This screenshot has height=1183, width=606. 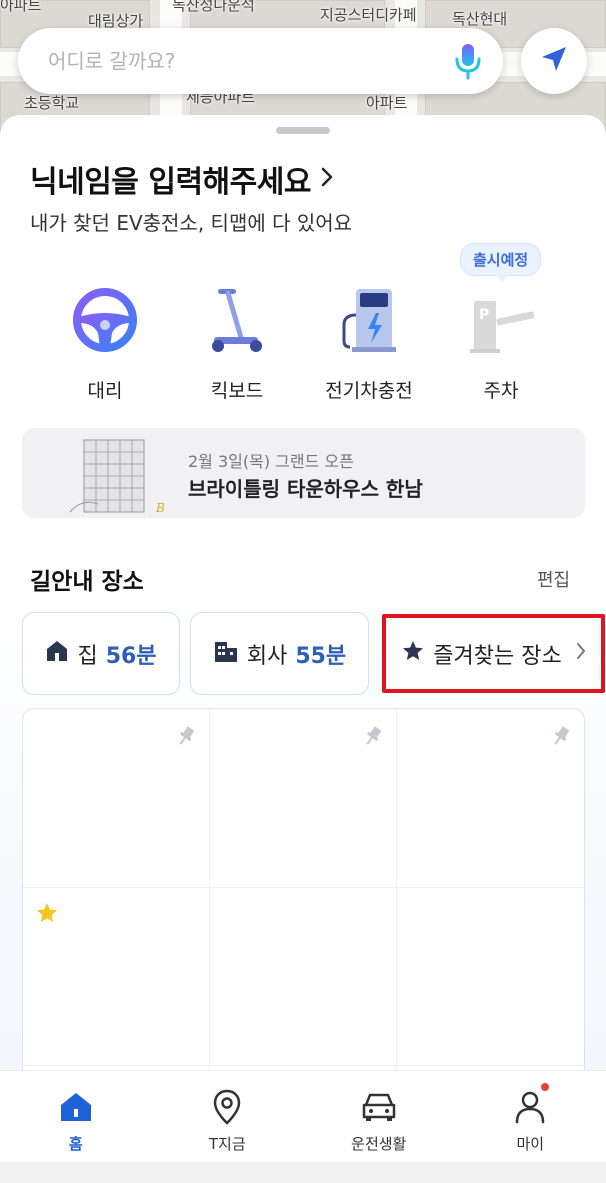 I want to click on favorite-places-label: 즐겨찾는 장소, so click(x=497, y=656).